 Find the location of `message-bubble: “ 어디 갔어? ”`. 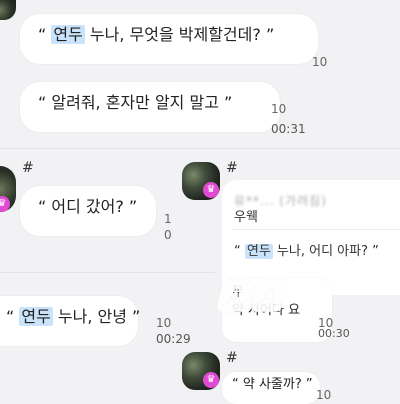

message-bubble: “ 어디 갔어? ” is located at coordinates (88, 211).